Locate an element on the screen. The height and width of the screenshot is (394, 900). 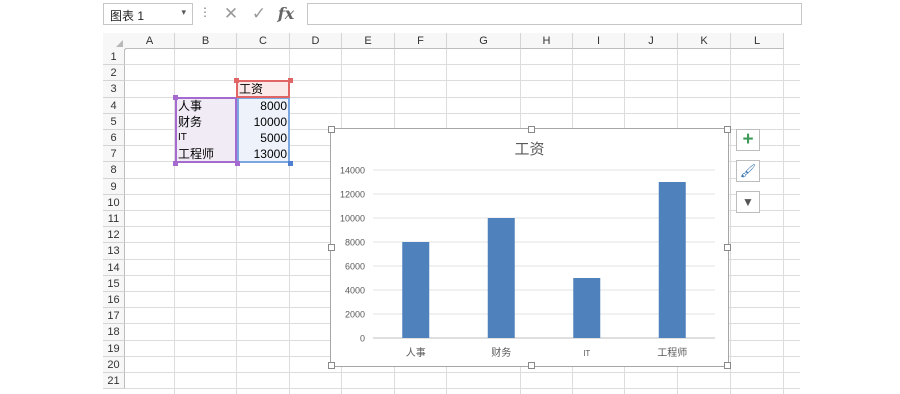
name-box: 图表 1 ▾ is located at coordinates (148, 14).